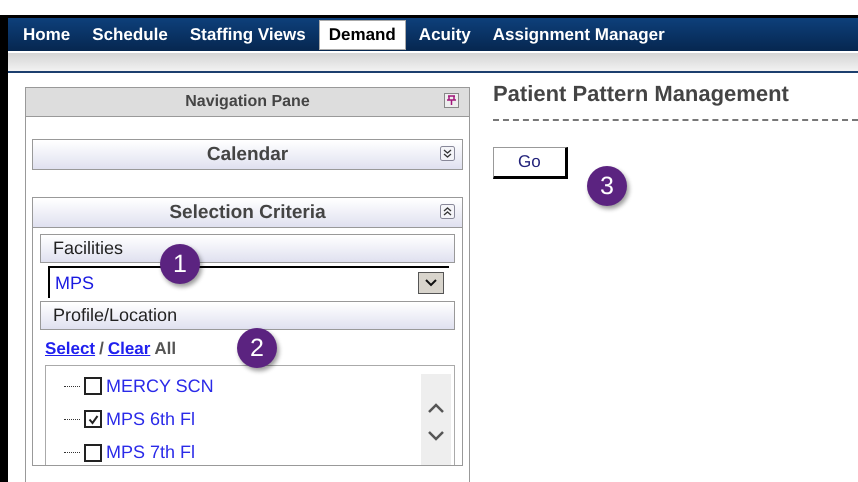  Describe the element at coordinates (362, 35) in the screenshot. I see `nav-tab: Demand` at that location.